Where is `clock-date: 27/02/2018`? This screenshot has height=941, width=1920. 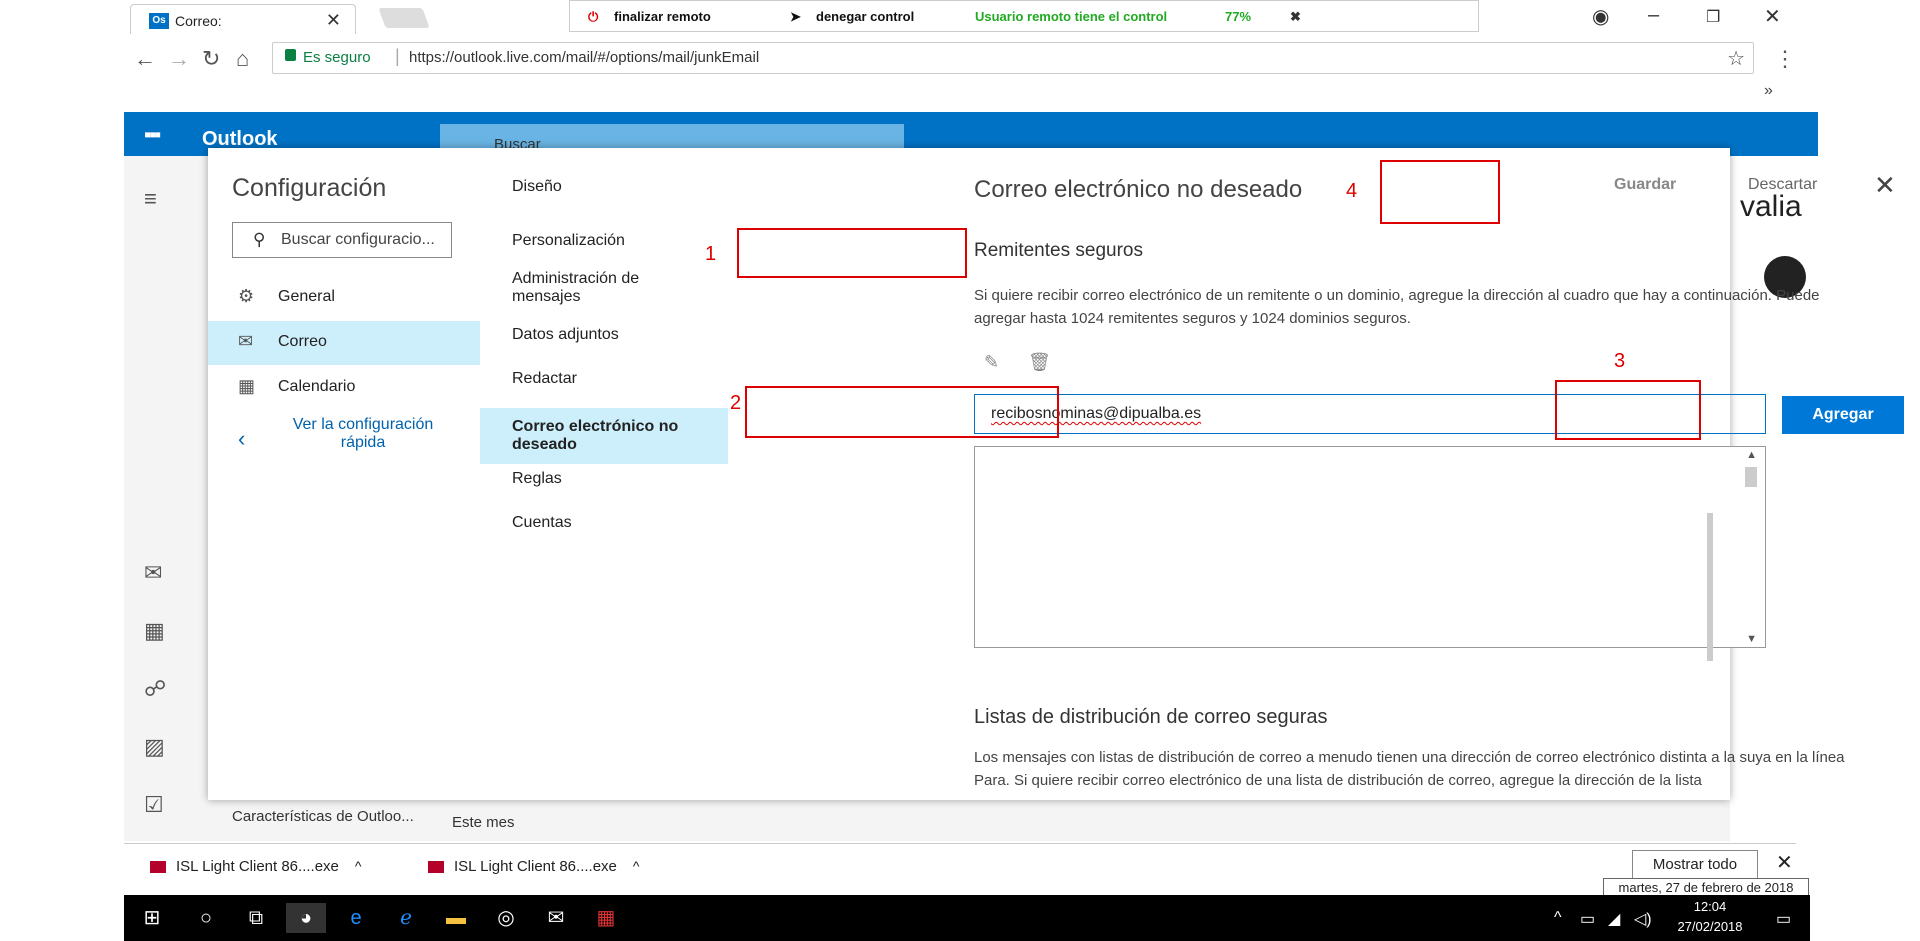
clock-date: 27/02/2018 is located at coordinates (1710, 926).